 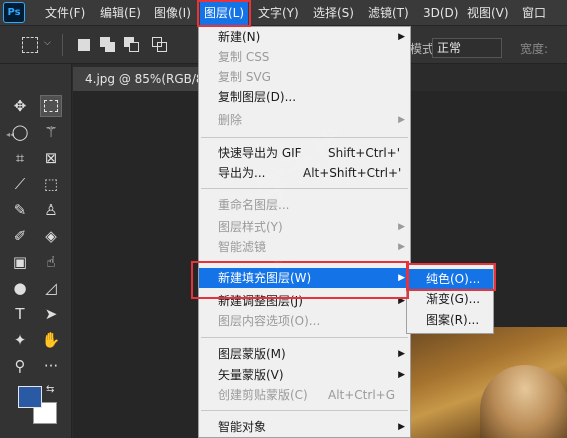 What do you see at coordinates (467, 48) in the screenshot?
I see `mode-select: 正常` at bounding box center [467, 48].